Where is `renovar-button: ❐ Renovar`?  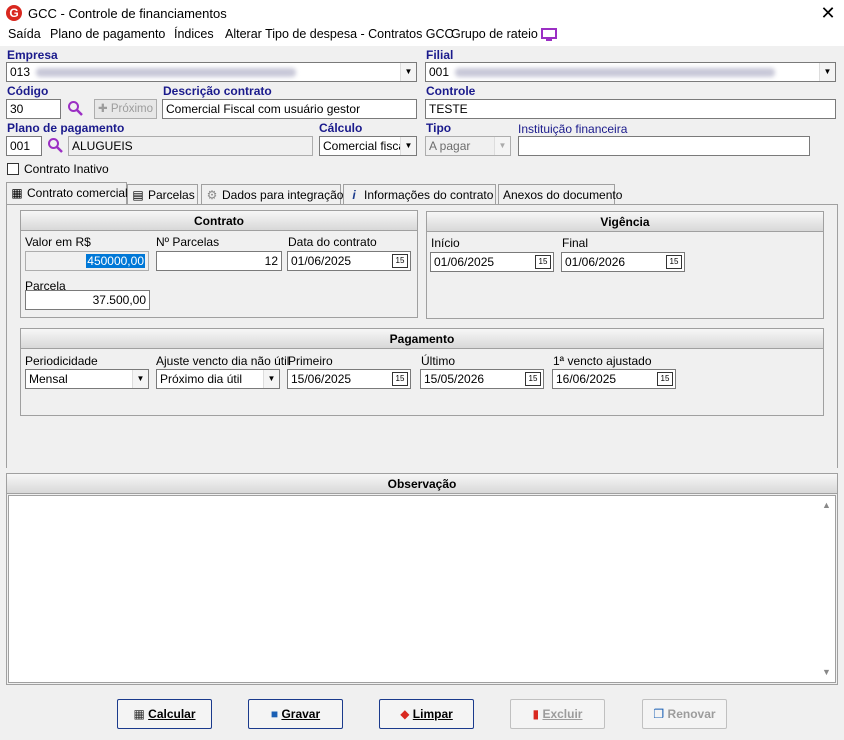 renovar-button: ❐ Renovar is located at coordinates (684, 714).